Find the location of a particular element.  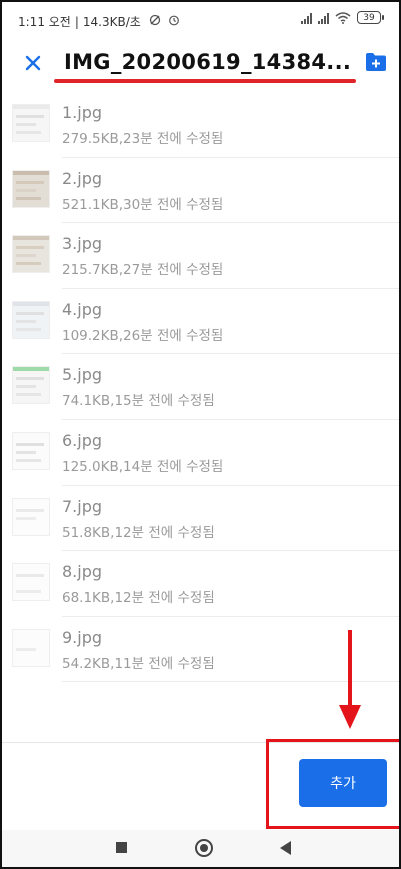

status-left: 1:11 오전 | 14.3KB/초 is located at coordinates (99, 21).